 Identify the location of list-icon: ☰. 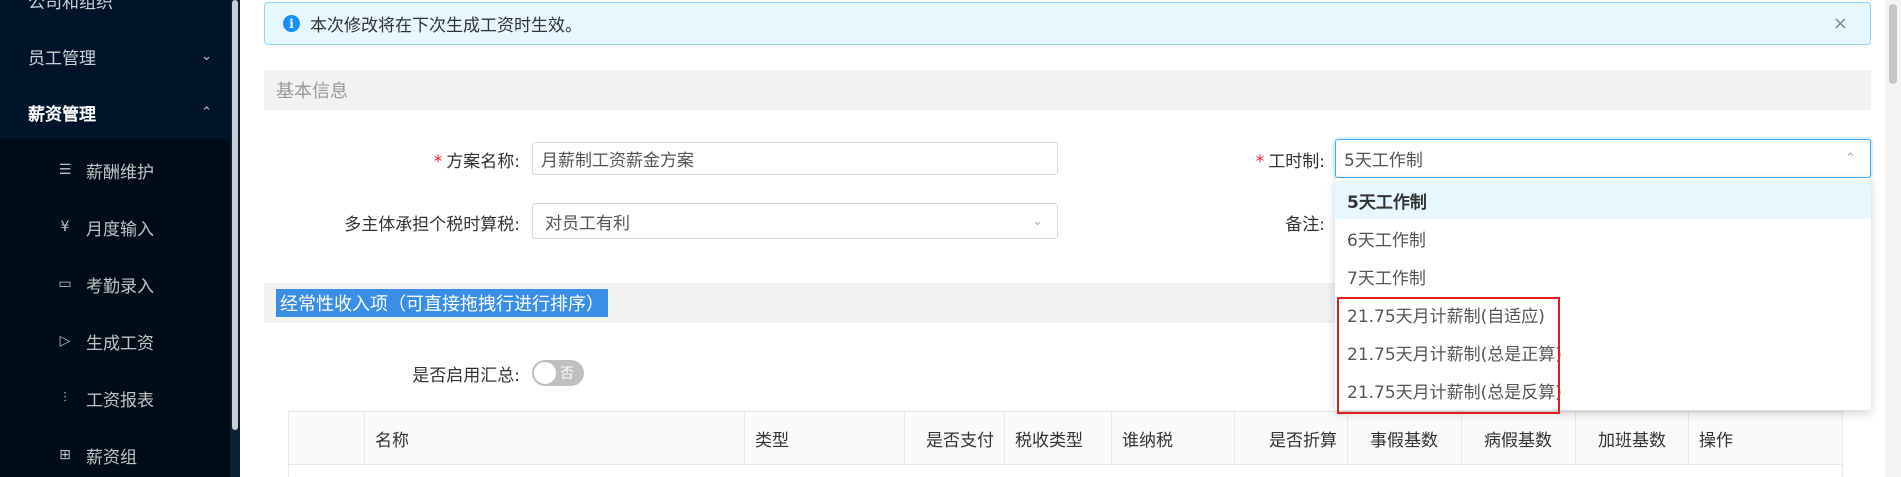
(65, 170).